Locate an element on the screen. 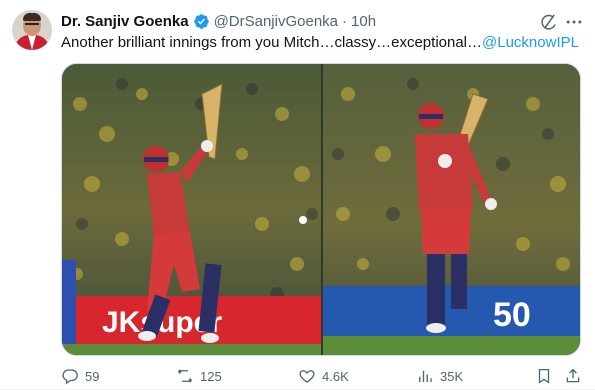 The height and width of the screenshot is (390, 595). verified-icon is located at coordinates (201, 21).